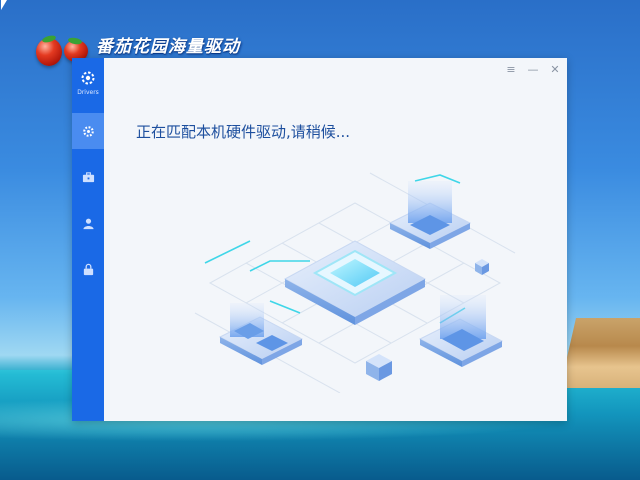  What do you see at coordinates (168, 47) in the screenshot?
I see `brand-title: 番茄花园海量驱动` at bounding box center [168, 47].